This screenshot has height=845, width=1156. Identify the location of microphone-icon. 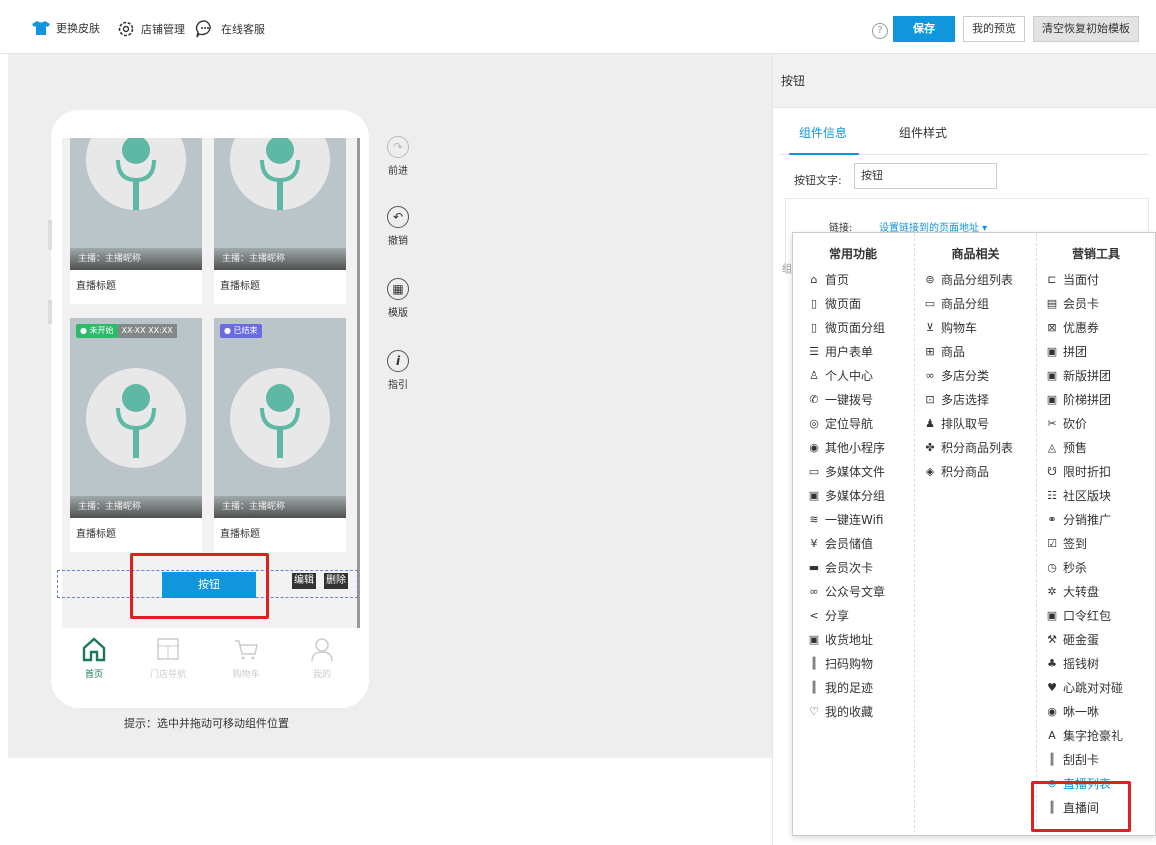
(280, 421).